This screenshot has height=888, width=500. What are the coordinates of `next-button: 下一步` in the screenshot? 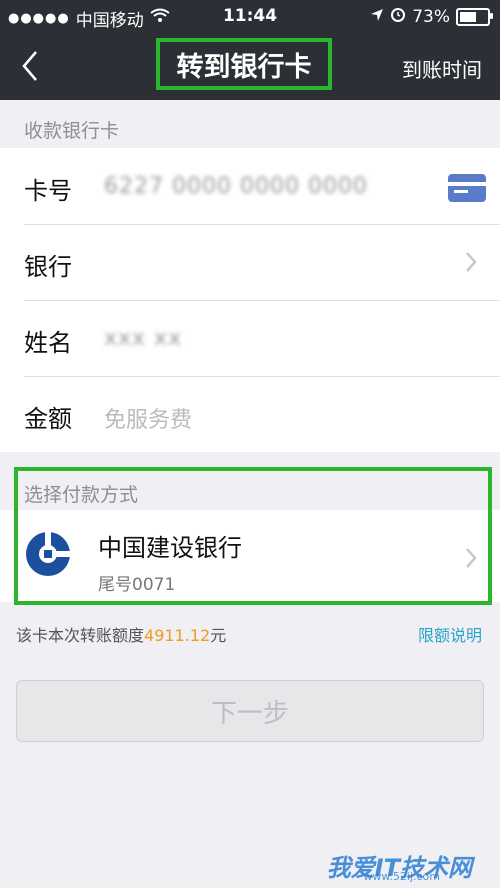 It's located at (250, 711).